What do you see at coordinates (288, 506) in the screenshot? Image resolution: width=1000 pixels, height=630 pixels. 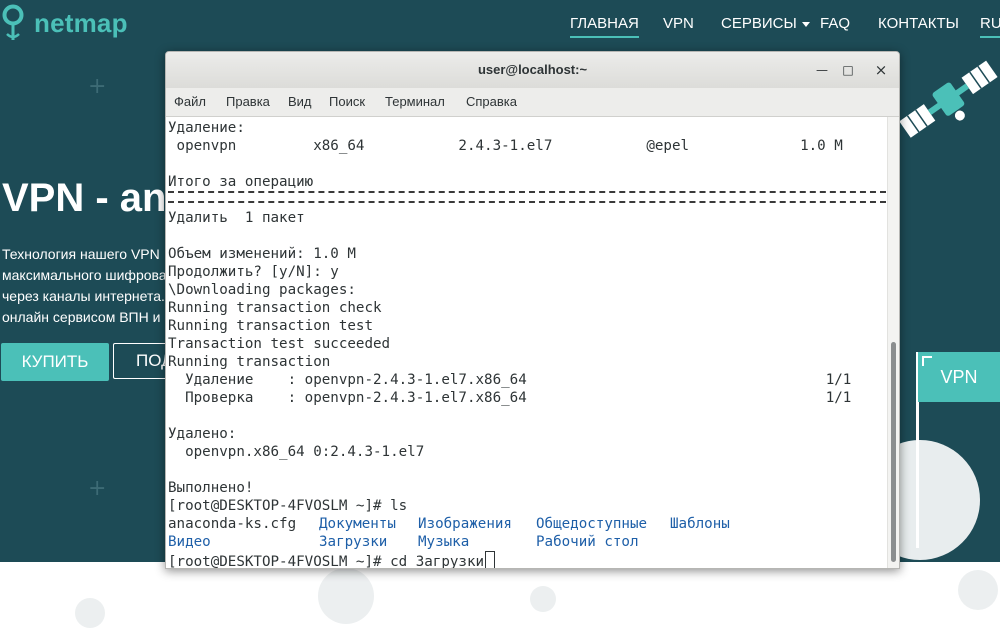 I see `terminal-line: [root@DESKTOP-4FVOSLM ~]# ls` at bounding box center [288, 506].